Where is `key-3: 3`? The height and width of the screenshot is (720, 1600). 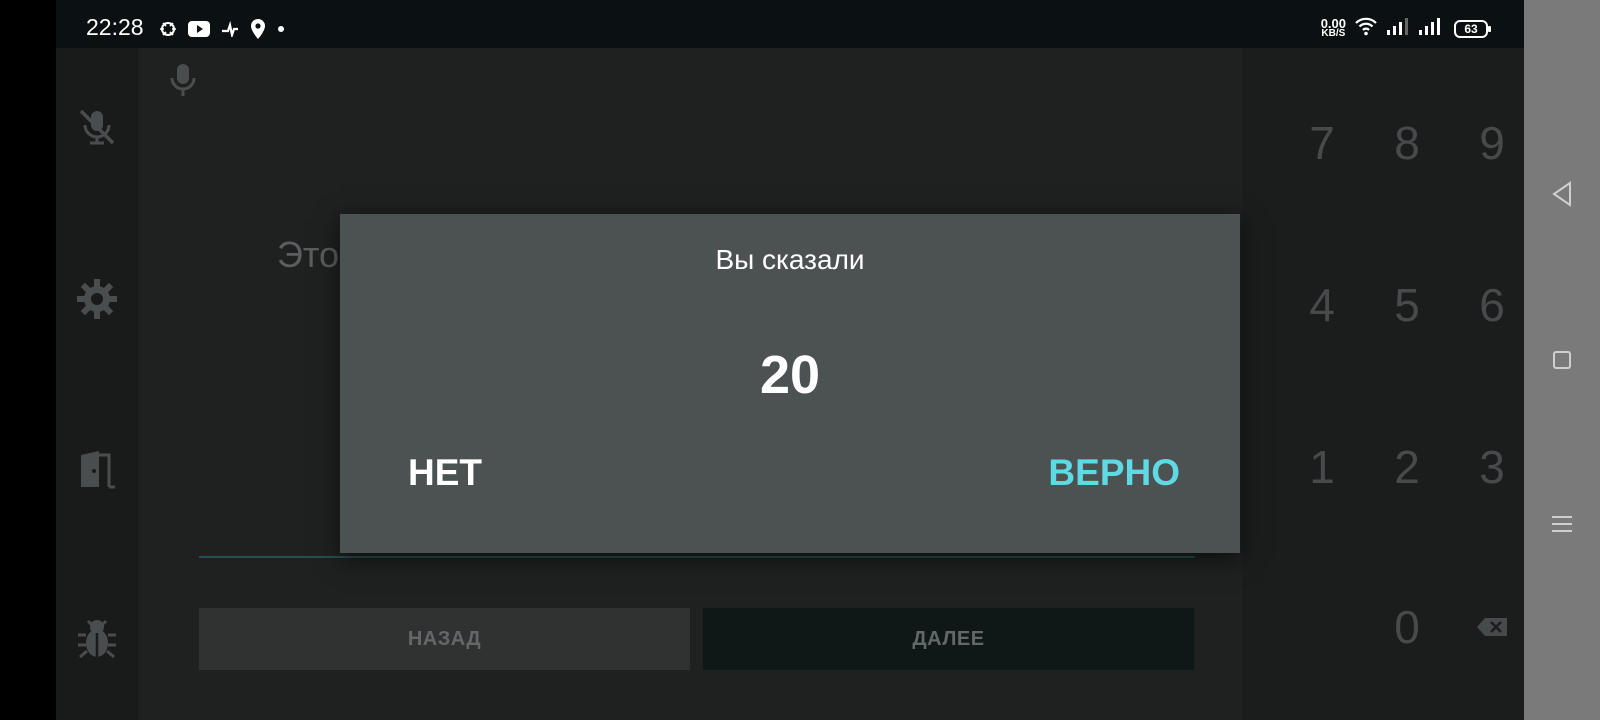 key-3: 3 is located at coordinates (1492, 467).